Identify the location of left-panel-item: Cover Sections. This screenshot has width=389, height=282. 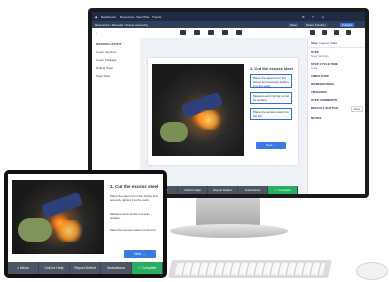
(116, 52).